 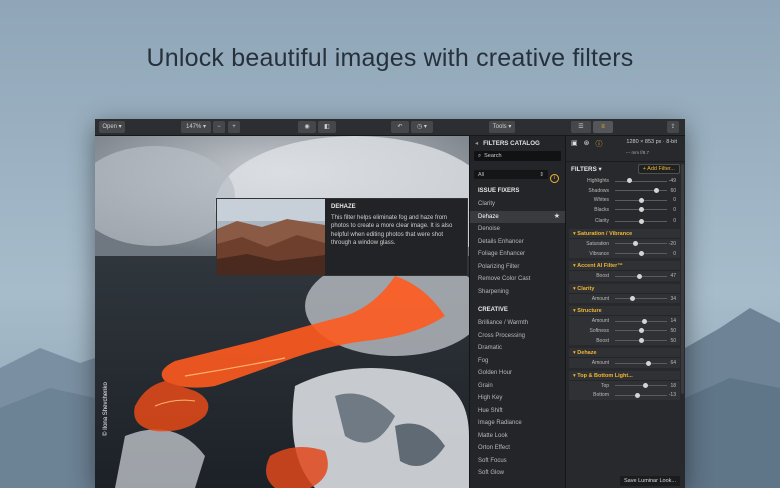 I want to click on layers-stack-icon: ⊛, so click(x=587, y=144).